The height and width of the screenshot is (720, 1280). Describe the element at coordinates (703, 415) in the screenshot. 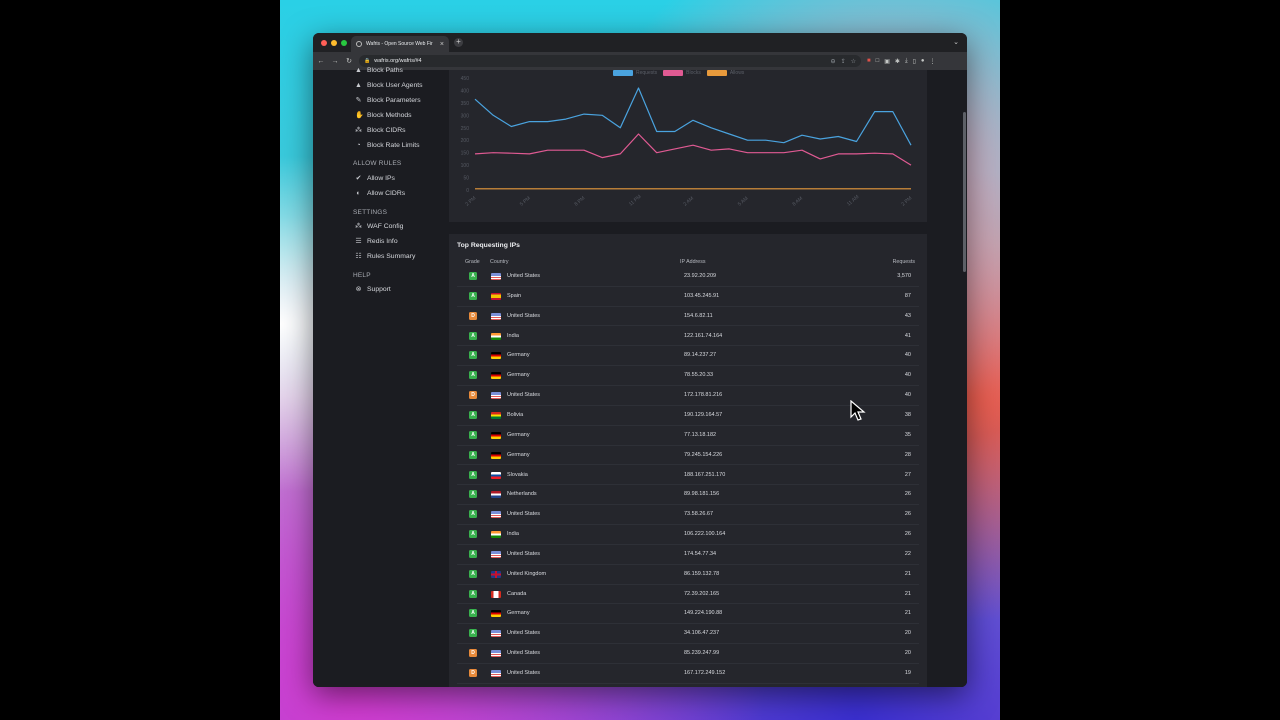

I see `ip-cell: 190.129.164.57` at that location.